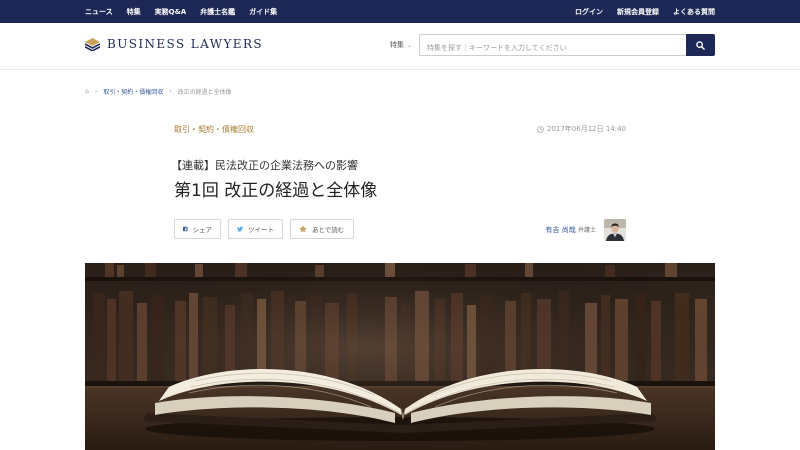  What do you see at coordinates (261, 230) in the screenshot?
I see `twitter-share-label: ツイート` at bounding box center [261, 230].